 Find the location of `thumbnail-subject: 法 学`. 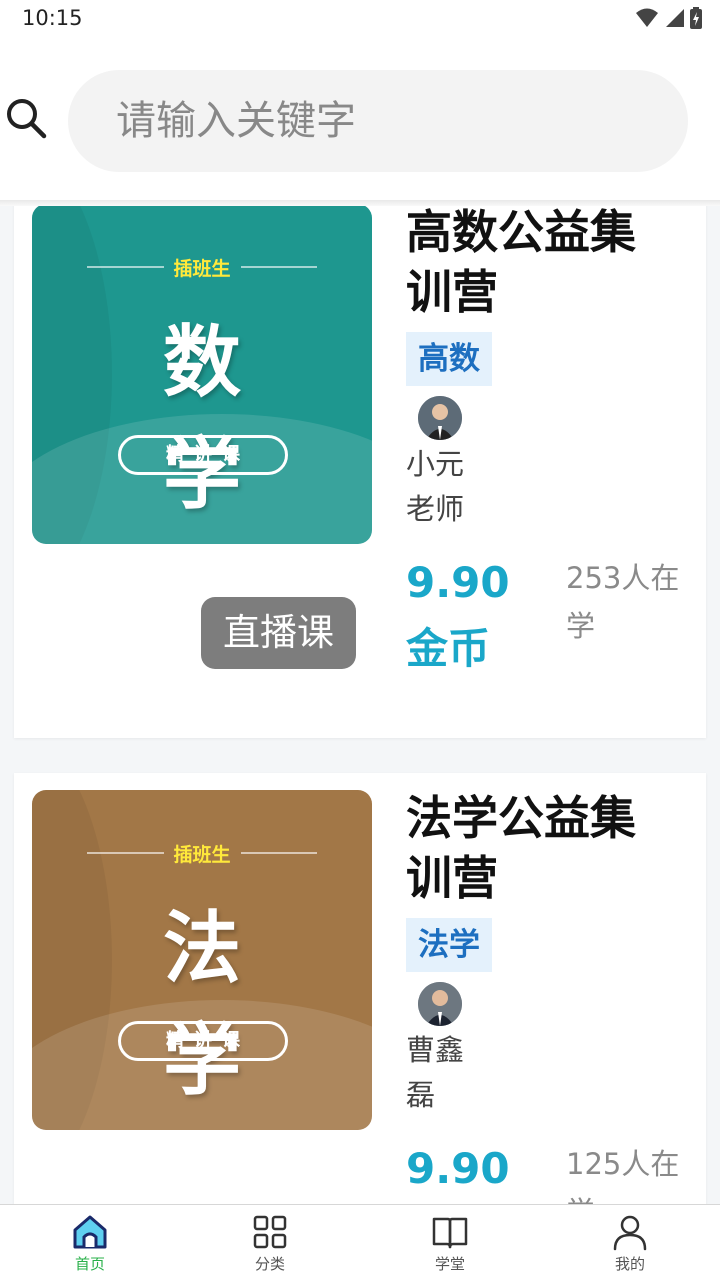

thumbnail-subject: 法 学 is located at coordinates (230, 1005).